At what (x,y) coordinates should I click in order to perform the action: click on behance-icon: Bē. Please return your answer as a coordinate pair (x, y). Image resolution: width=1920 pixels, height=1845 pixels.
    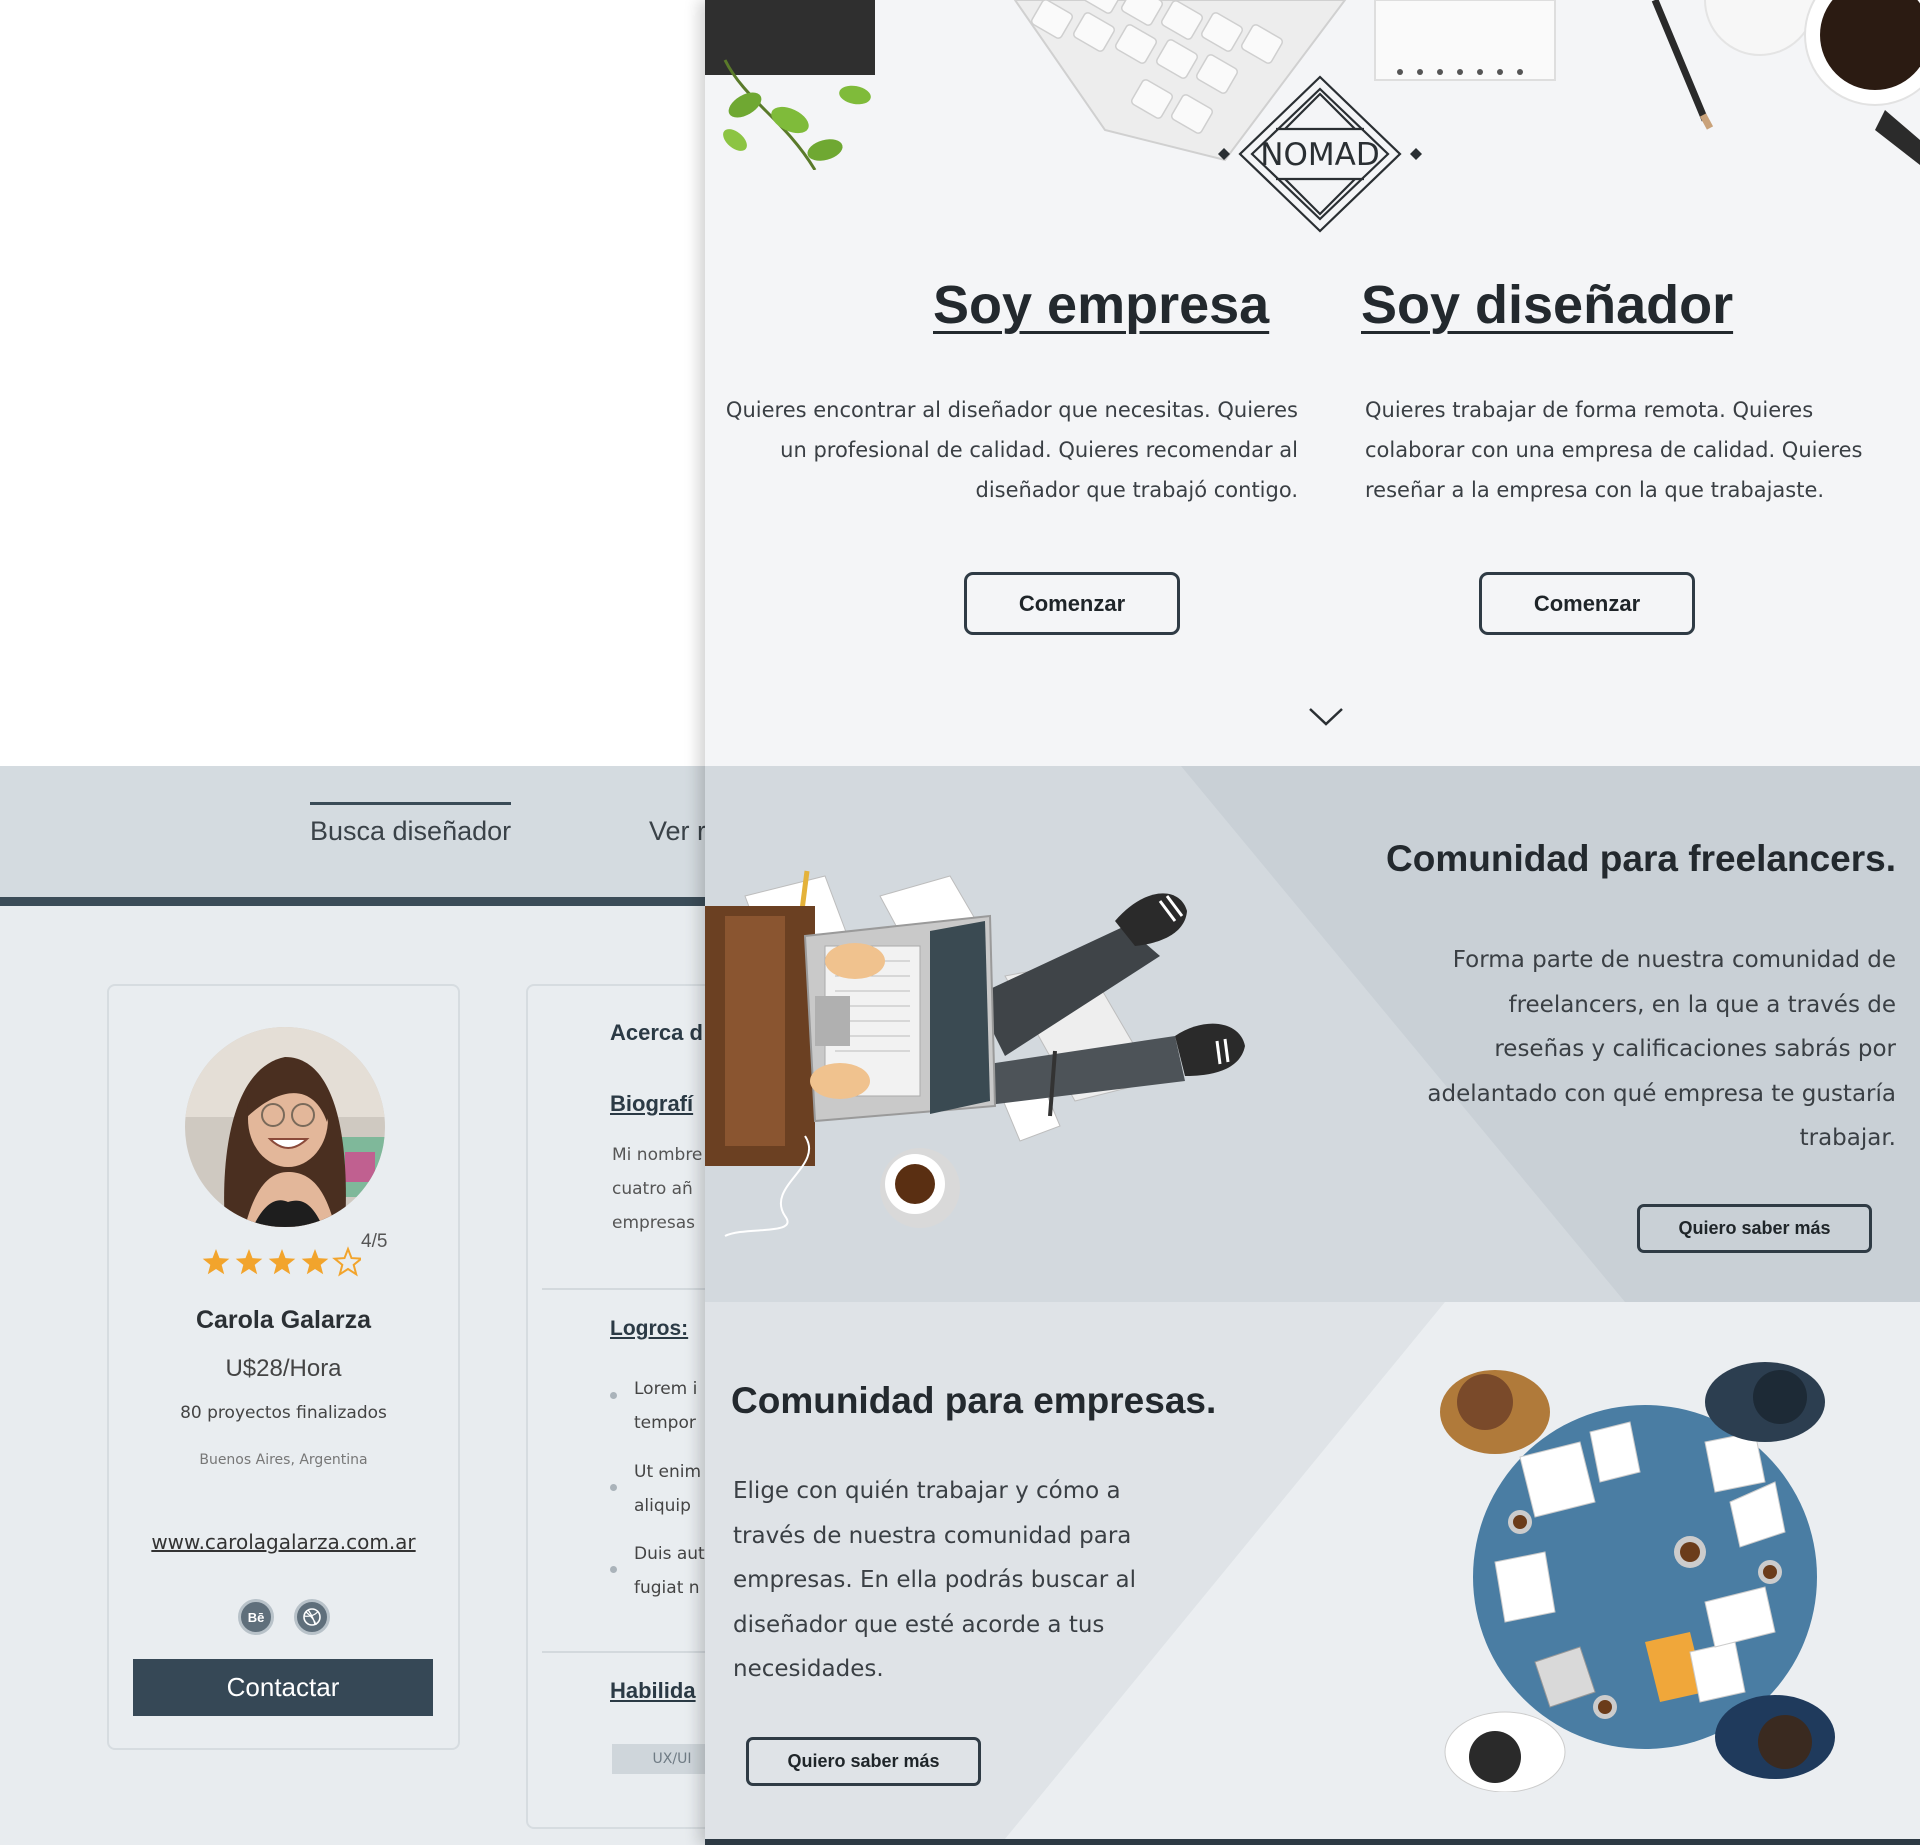
    Looking at the image, I should click on (256, 1617).